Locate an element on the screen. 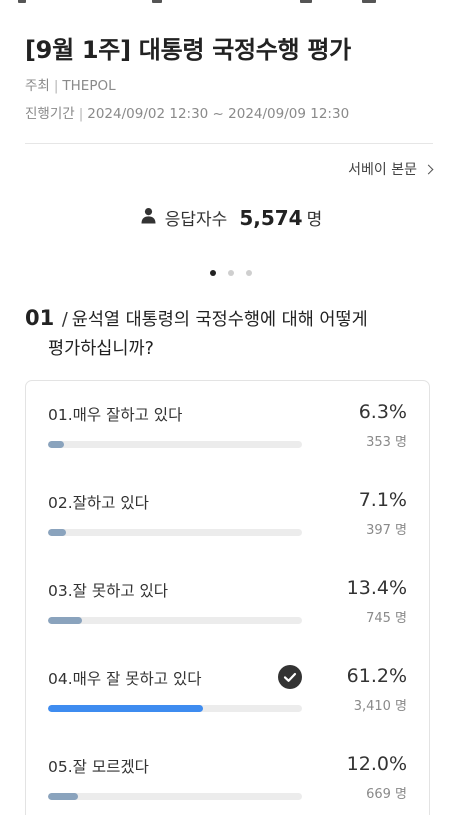 This screenshot has height=827, width=462. option-percent: 7.1% is located at coordinates (382, 500).